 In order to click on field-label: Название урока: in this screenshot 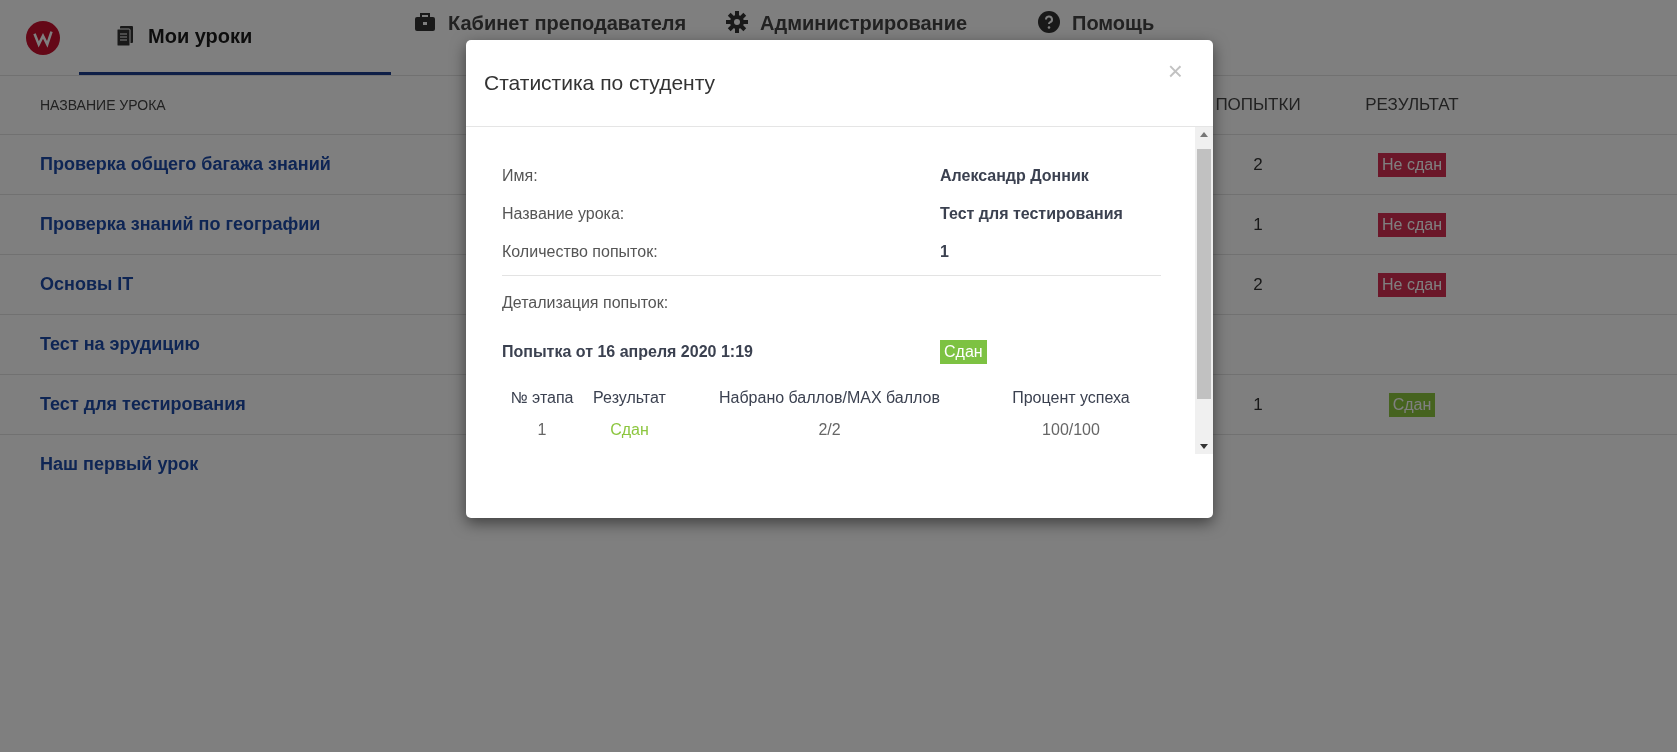, I will do `click(564, 214)`.